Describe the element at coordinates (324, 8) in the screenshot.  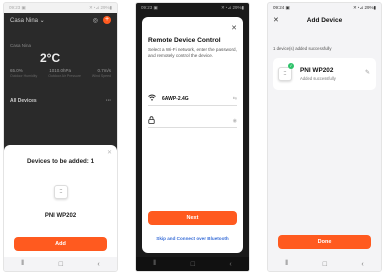
I see `status-bar: 09:24 ▣ ✕◔⊿ 29%▮` at that location.